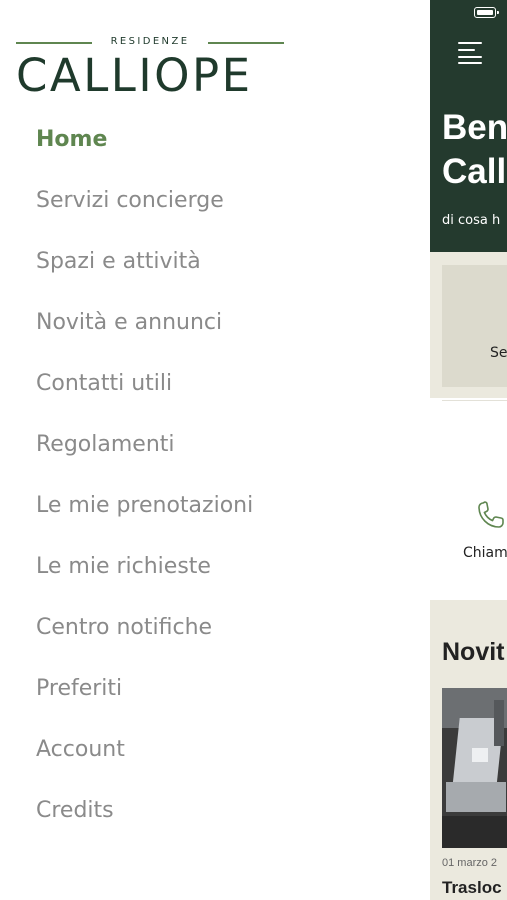  What do you see at coordinates (144, 391) in the screenshot?
I see `menu-item-contatti-utili: Contatti utili` at bounding box center [144, 391].